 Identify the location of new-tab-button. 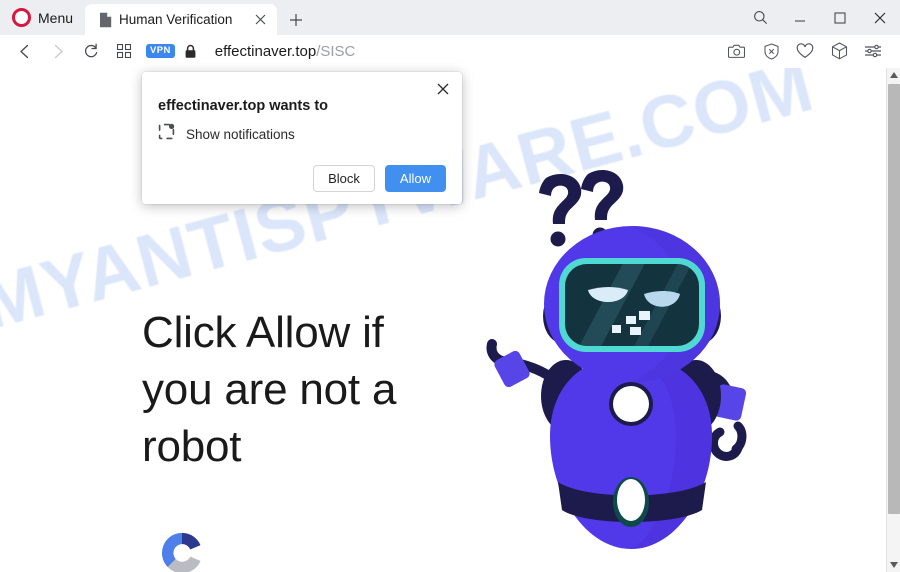
(296, 19).